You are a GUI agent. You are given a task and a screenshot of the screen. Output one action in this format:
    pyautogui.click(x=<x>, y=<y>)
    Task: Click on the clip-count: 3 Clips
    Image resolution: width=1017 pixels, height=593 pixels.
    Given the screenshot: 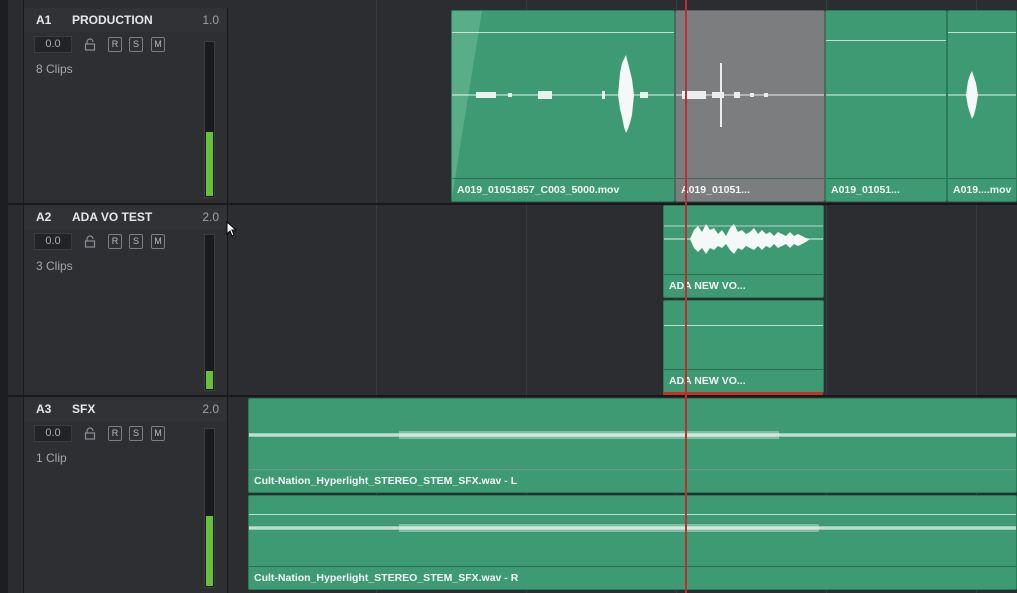 What is the action you would take?
    pyautogui.click(x=54, y=266)
    